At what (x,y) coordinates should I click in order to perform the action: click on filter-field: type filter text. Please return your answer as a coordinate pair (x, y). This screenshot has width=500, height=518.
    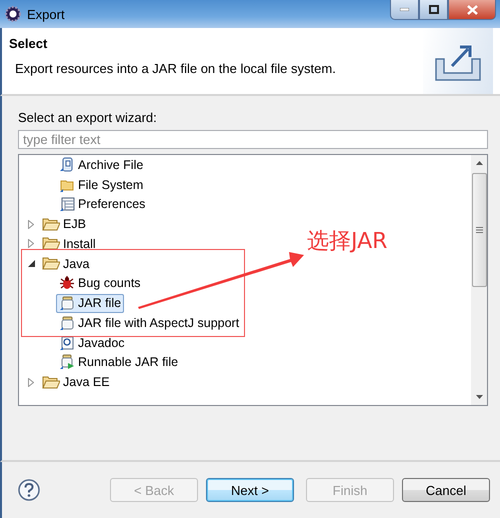
    Looking at the image, I should click on (253, 139).